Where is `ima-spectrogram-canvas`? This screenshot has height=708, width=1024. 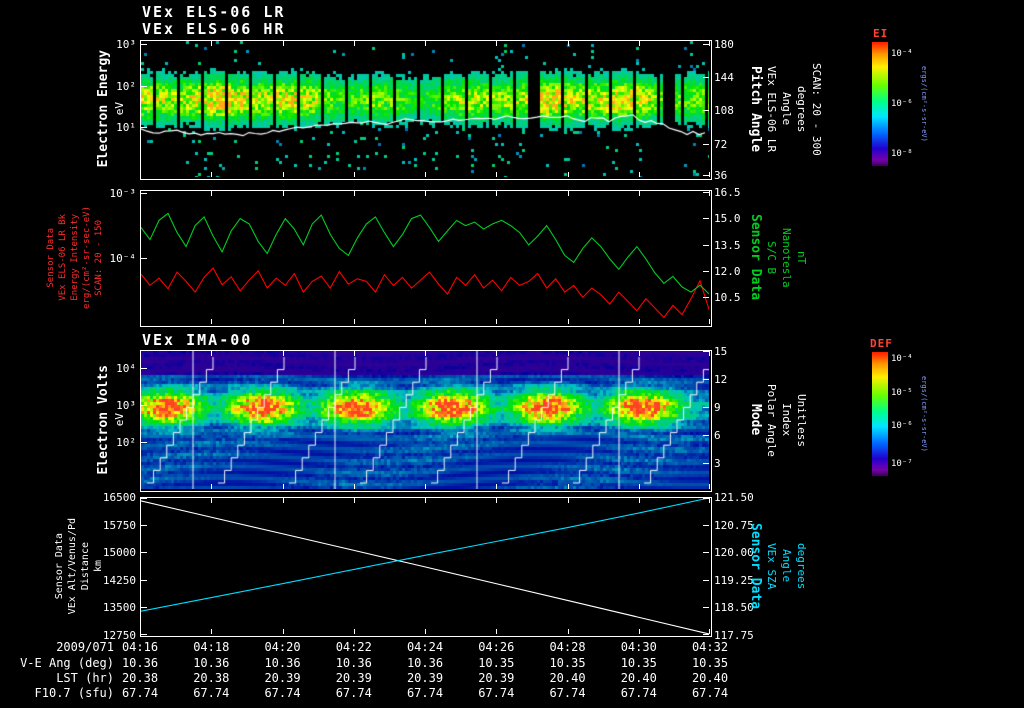
ima-spectrogram-canvas is located at coordinates (425, 420).